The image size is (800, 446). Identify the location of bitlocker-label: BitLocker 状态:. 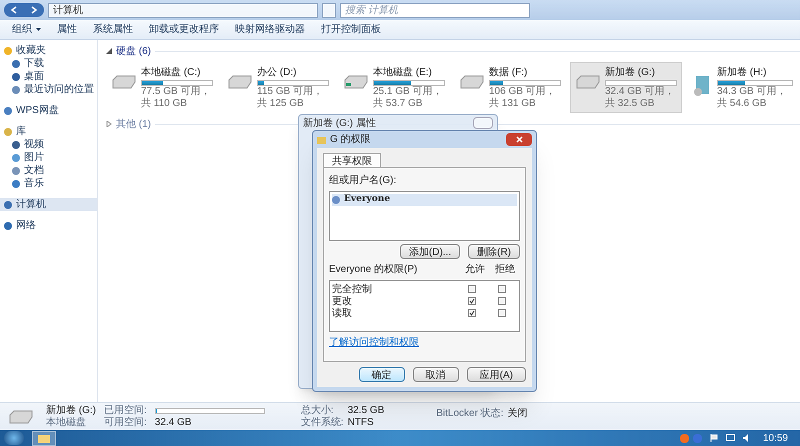
(470, 413).